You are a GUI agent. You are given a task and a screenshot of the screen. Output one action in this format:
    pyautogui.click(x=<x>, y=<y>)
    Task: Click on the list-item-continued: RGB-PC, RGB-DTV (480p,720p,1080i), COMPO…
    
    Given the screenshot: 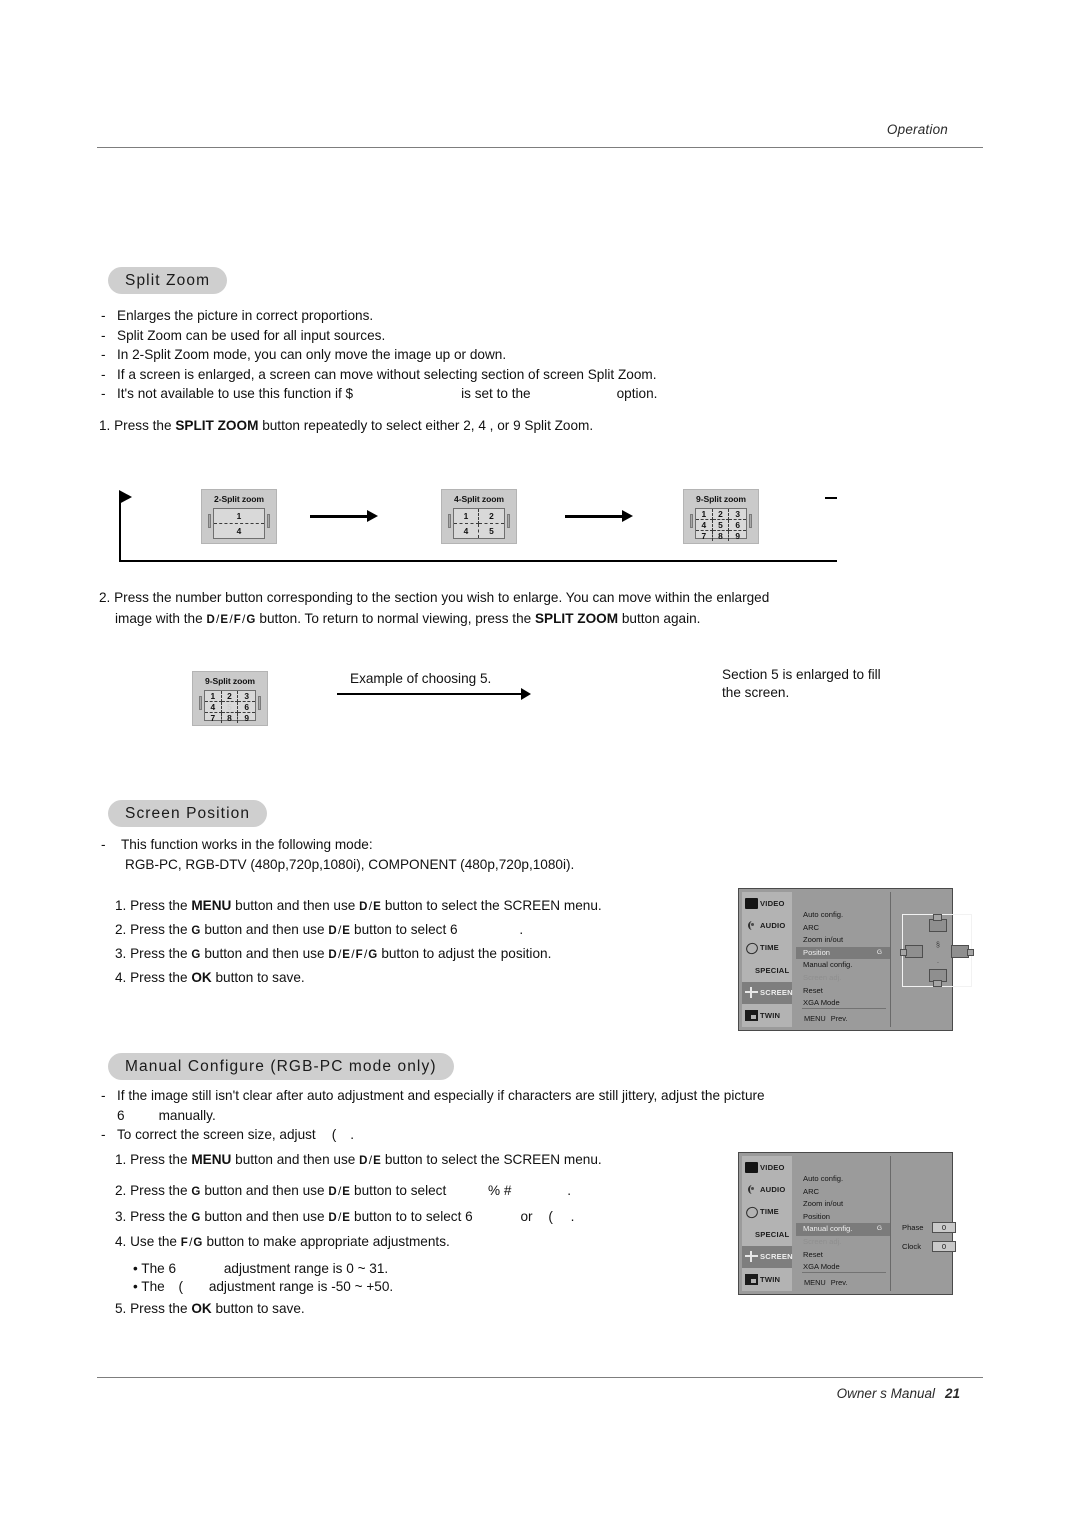 What is the action you would take?
    pyautogui.click(x=350, y=864)
    